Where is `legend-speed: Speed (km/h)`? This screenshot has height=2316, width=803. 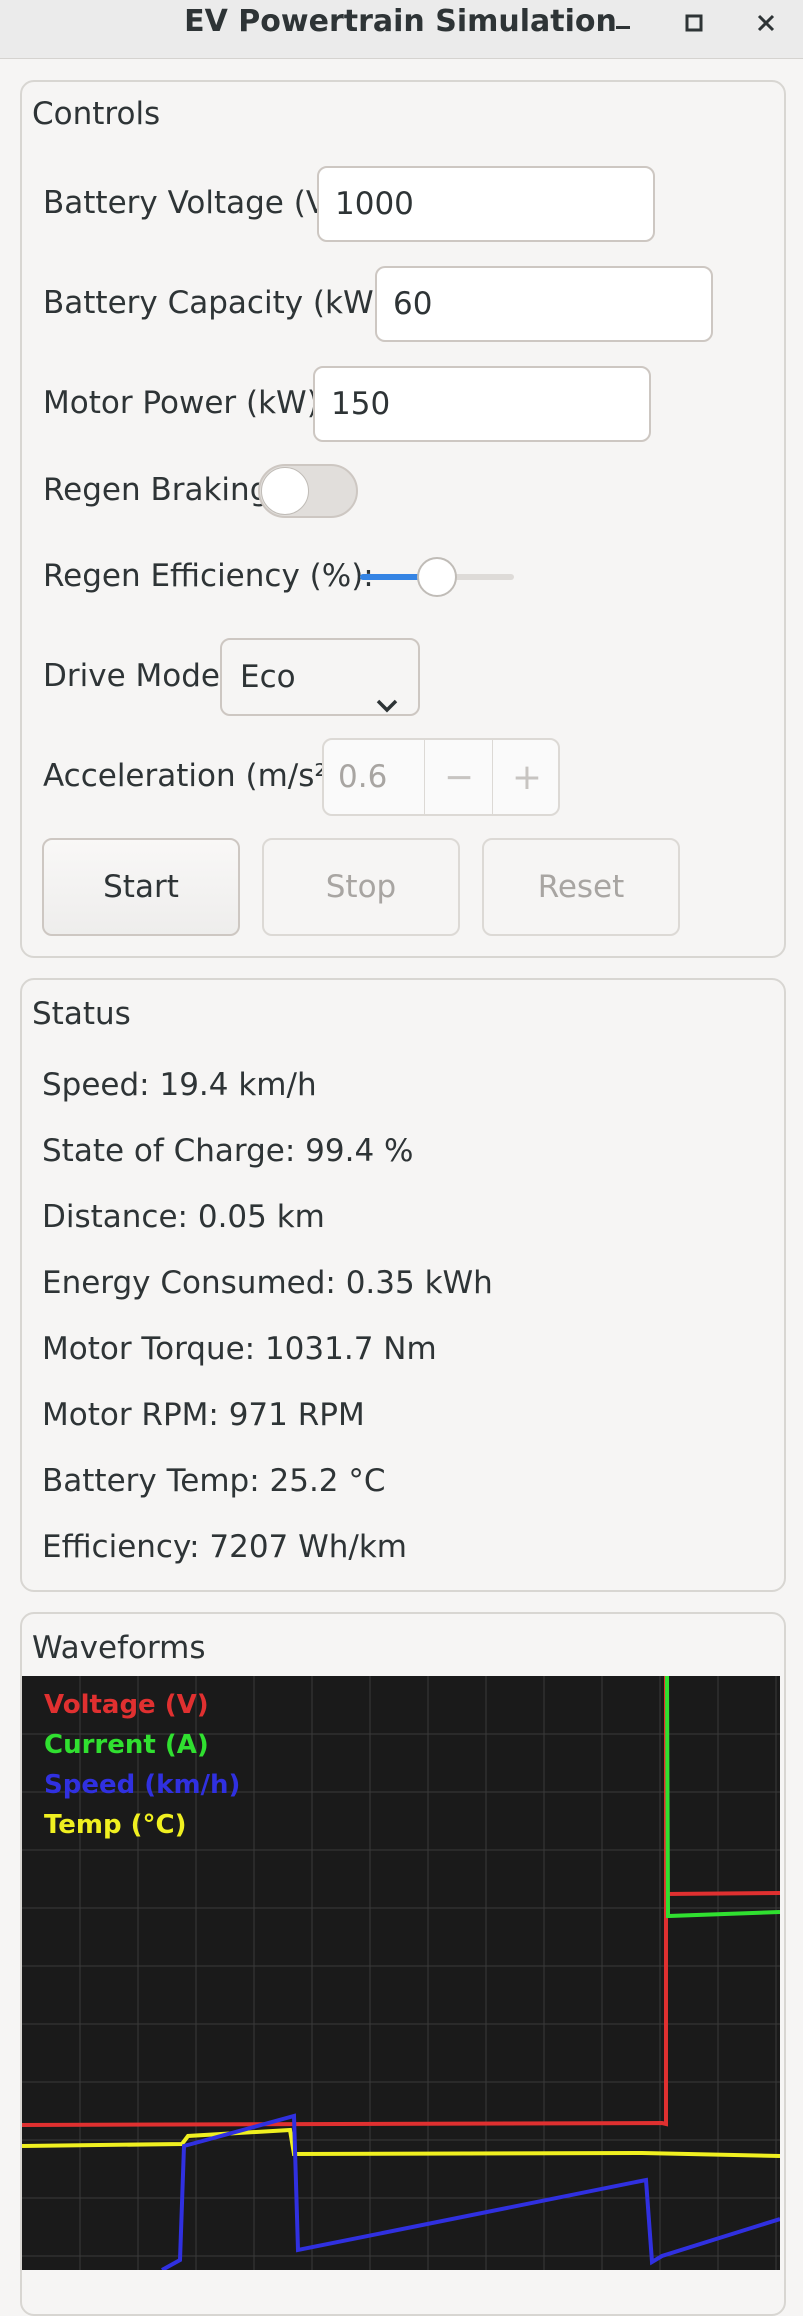
legend-speed: Speed (km/h) is located at coordinates (142, 1785).